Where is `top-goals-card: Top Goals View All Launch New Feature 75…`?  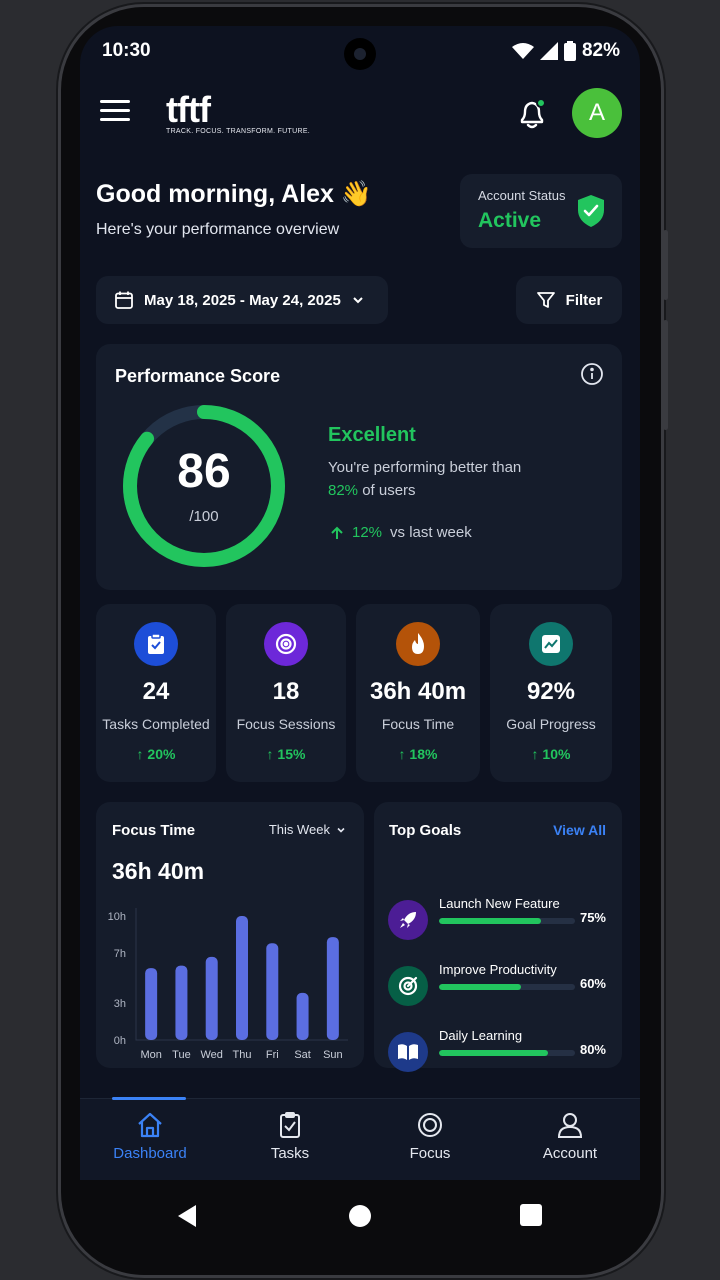
top-goals-card: Top Goals View All Launch New Feature 75… is located at coordinates (498, 937).